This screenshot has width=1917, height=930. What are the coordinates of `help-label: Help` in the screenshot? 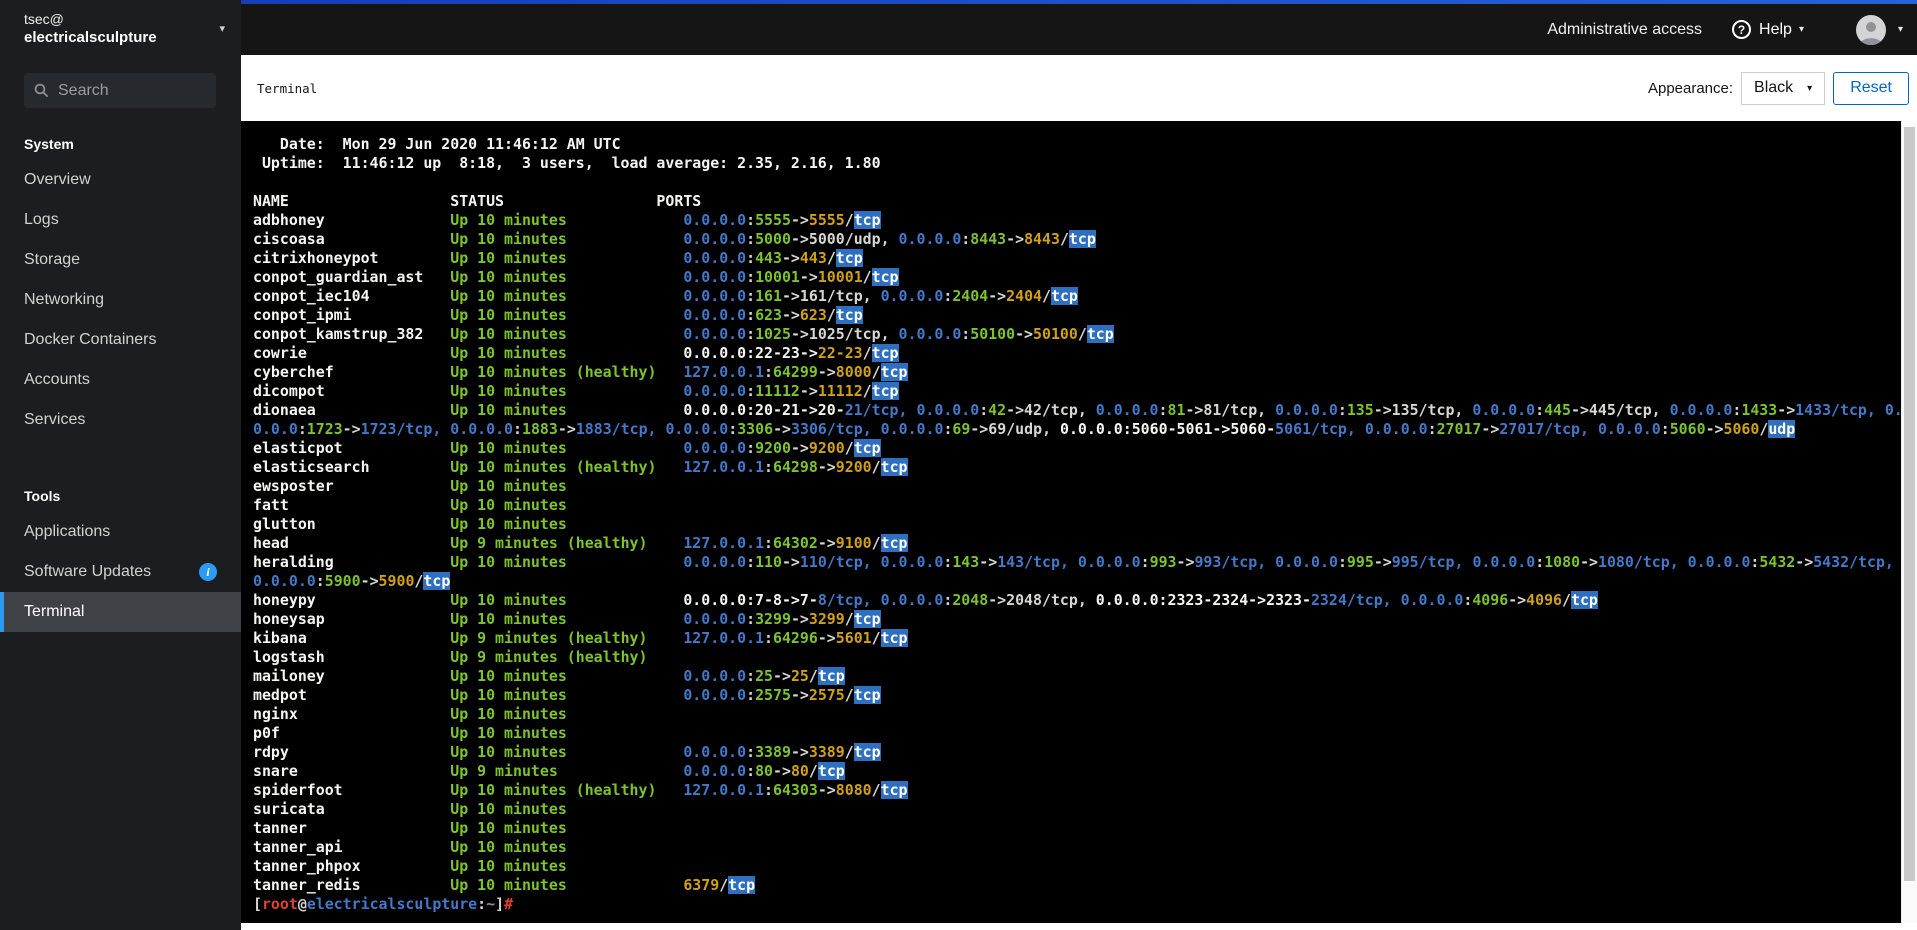 It's located at (1775, 29).